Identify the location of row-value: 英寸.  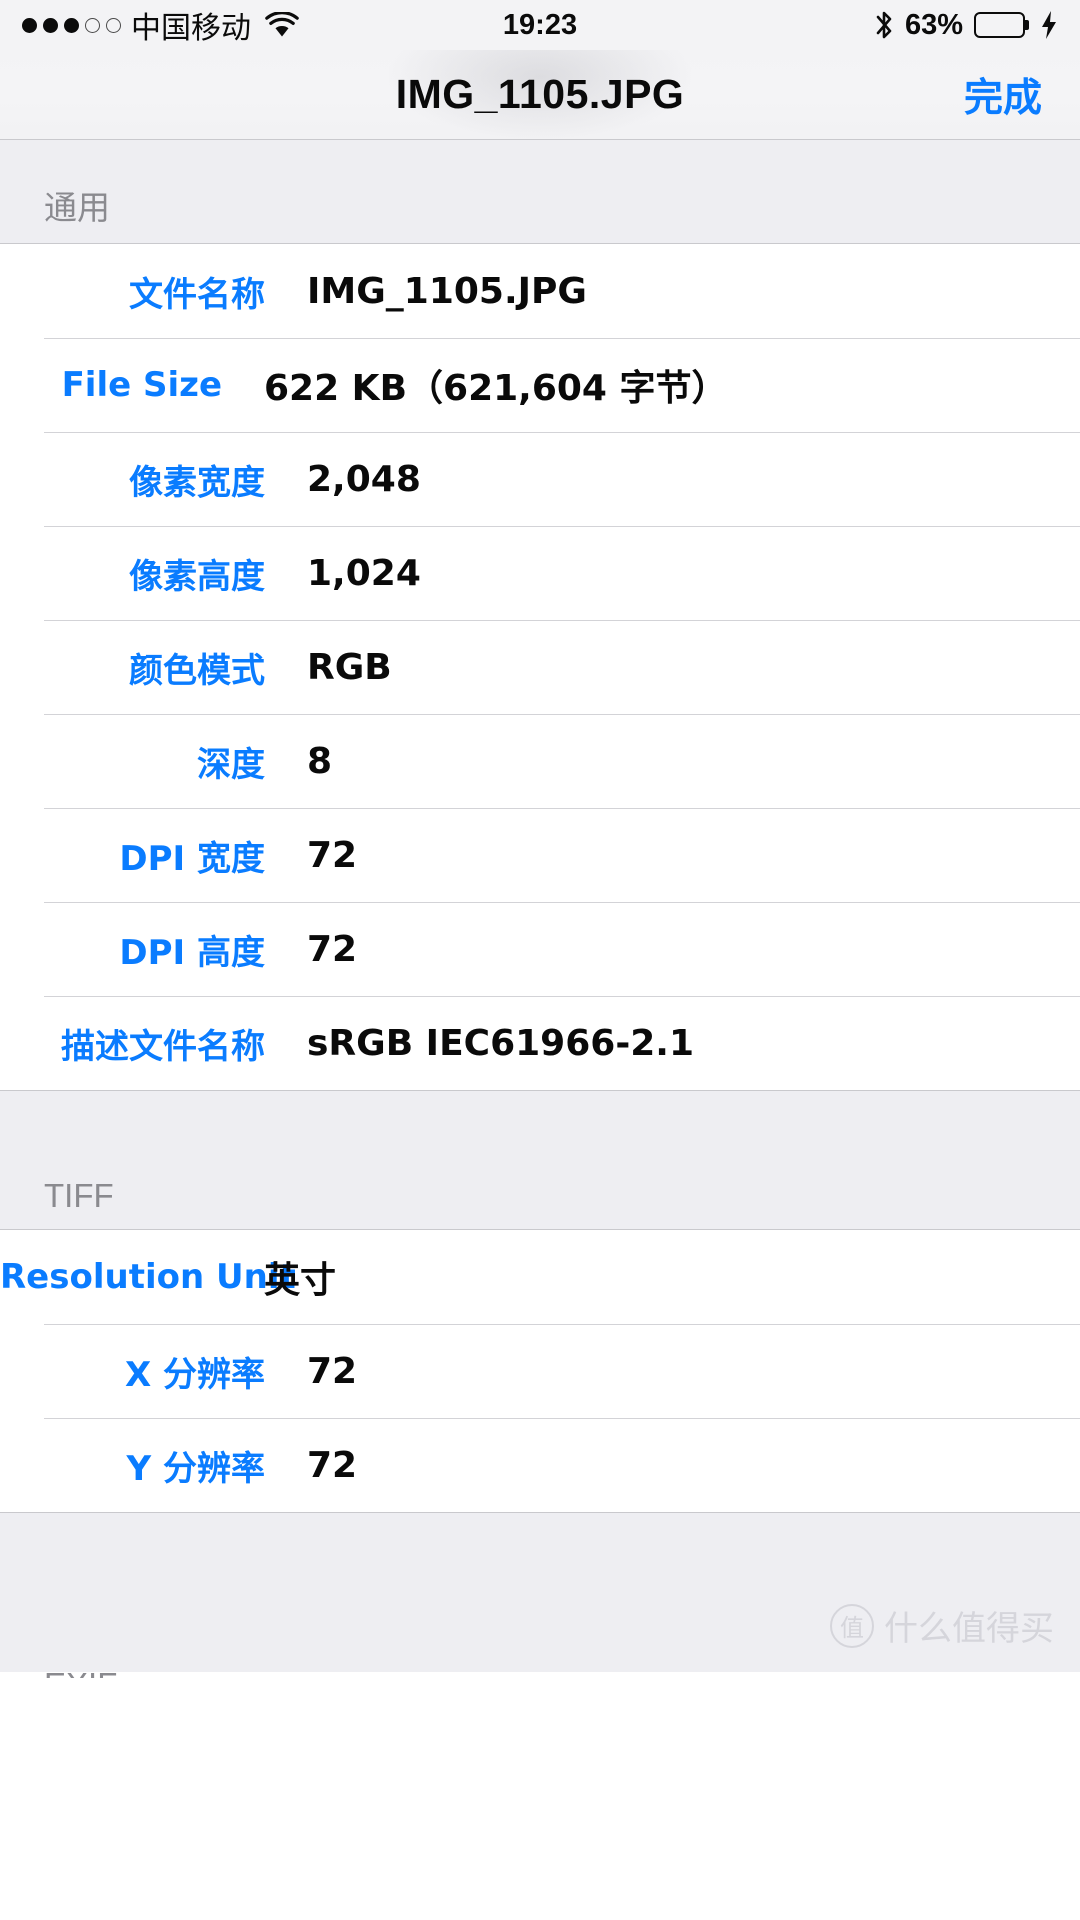
(300, 1280).